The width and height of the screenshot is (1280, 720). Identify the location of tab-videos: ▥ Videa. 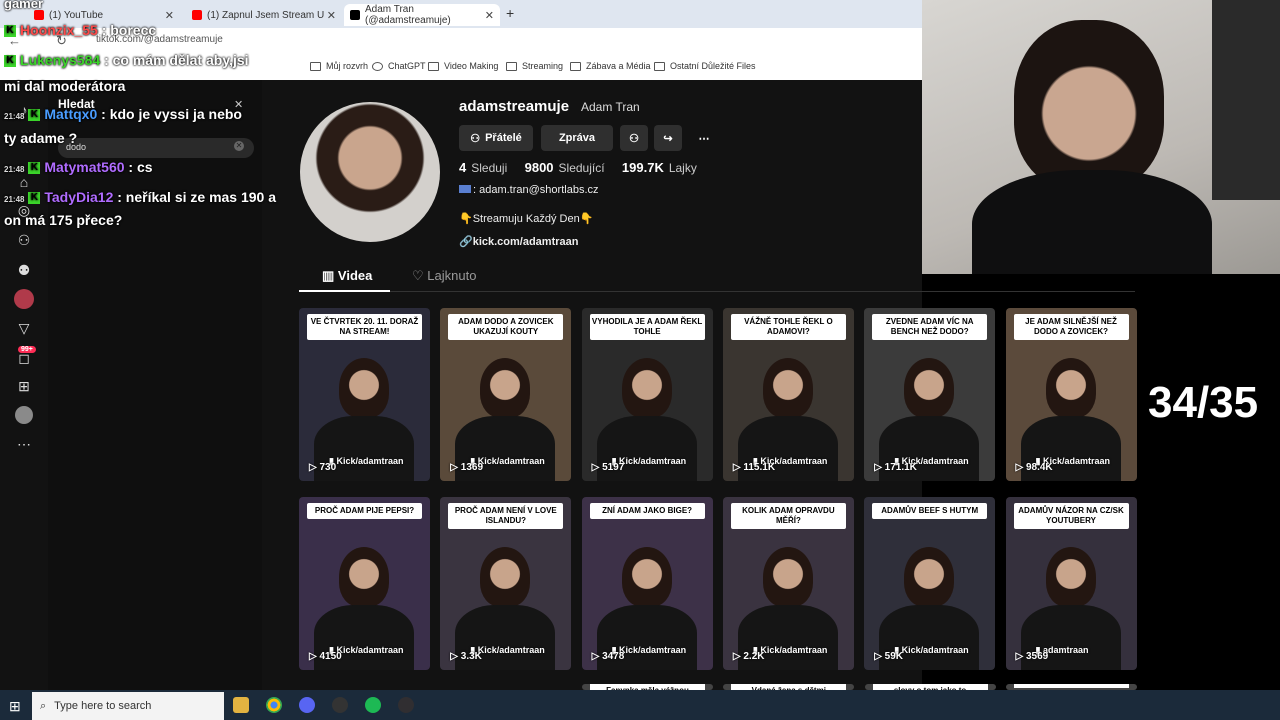
(347, 276).